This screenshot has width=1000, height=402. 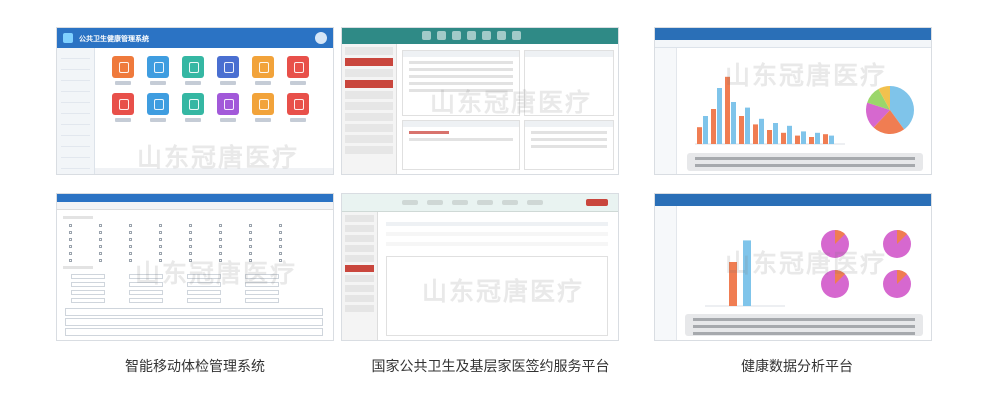 I want to click on info-pane, so click(x=569, y=83).